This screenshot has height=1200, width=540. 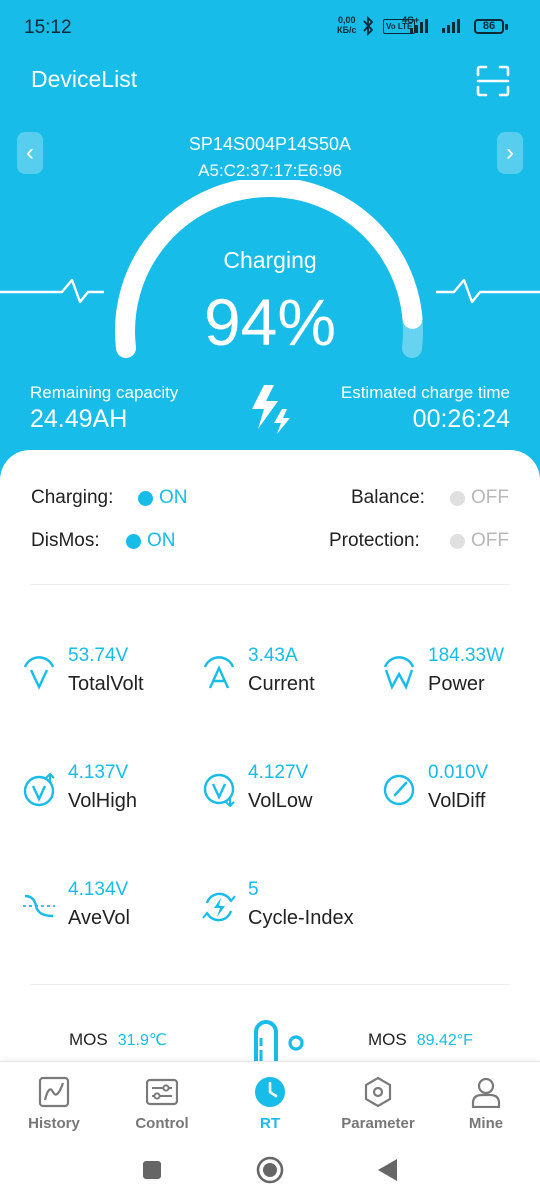 I want to click on device-mac: A5:C2:37:17:E6:96, so click(x=270, y=170).